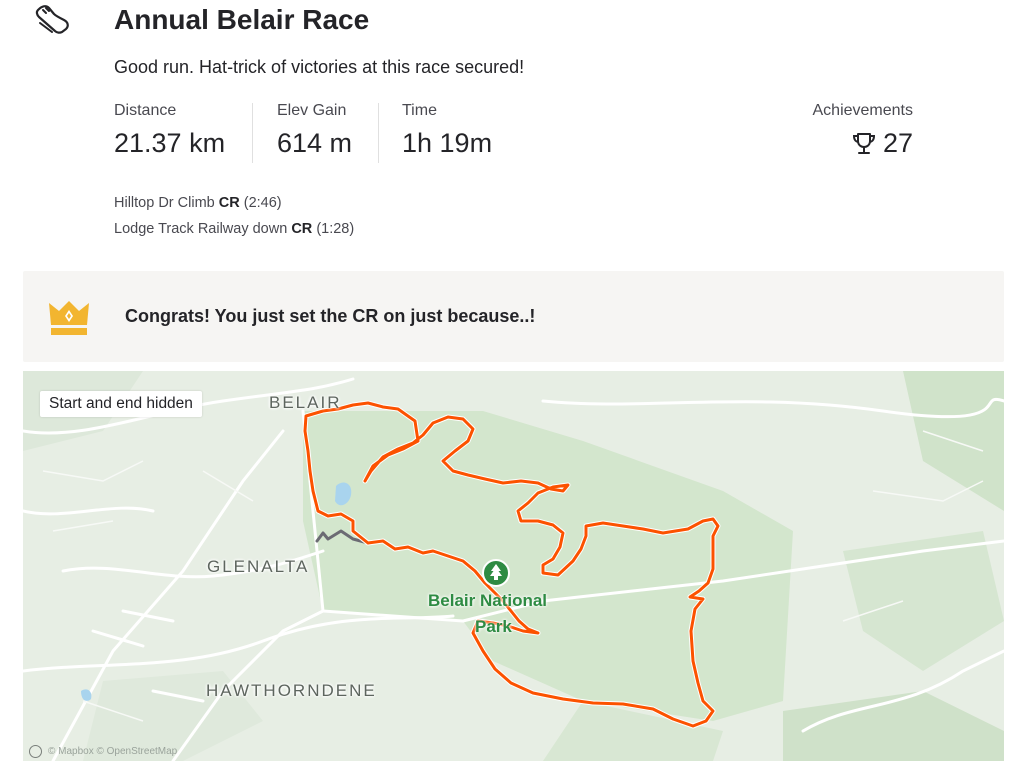 Image resolution: width=1023 pixels, height=774 pixels. Describe the element at coordinates (493, 626) in the screenshot. I see `park-name-label-line2: Park` at that location.